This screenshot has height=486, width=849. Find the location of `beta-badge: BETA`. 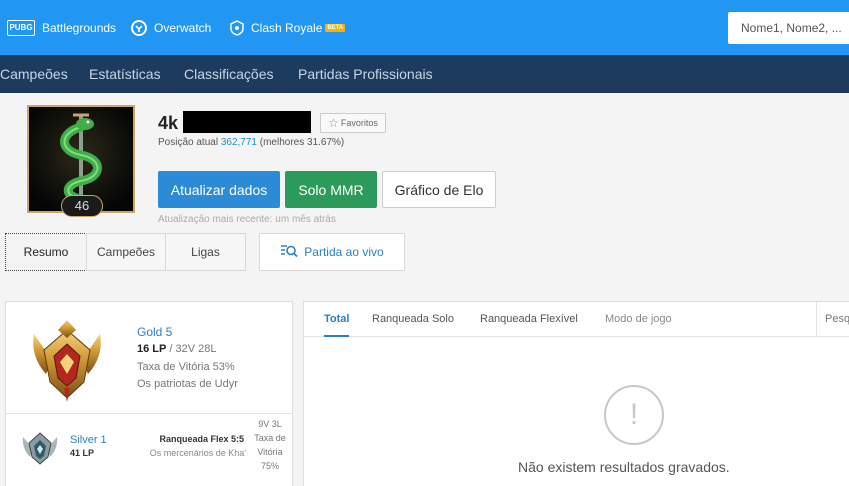

beta-badge: BETA is located at coordinates (335, 27).